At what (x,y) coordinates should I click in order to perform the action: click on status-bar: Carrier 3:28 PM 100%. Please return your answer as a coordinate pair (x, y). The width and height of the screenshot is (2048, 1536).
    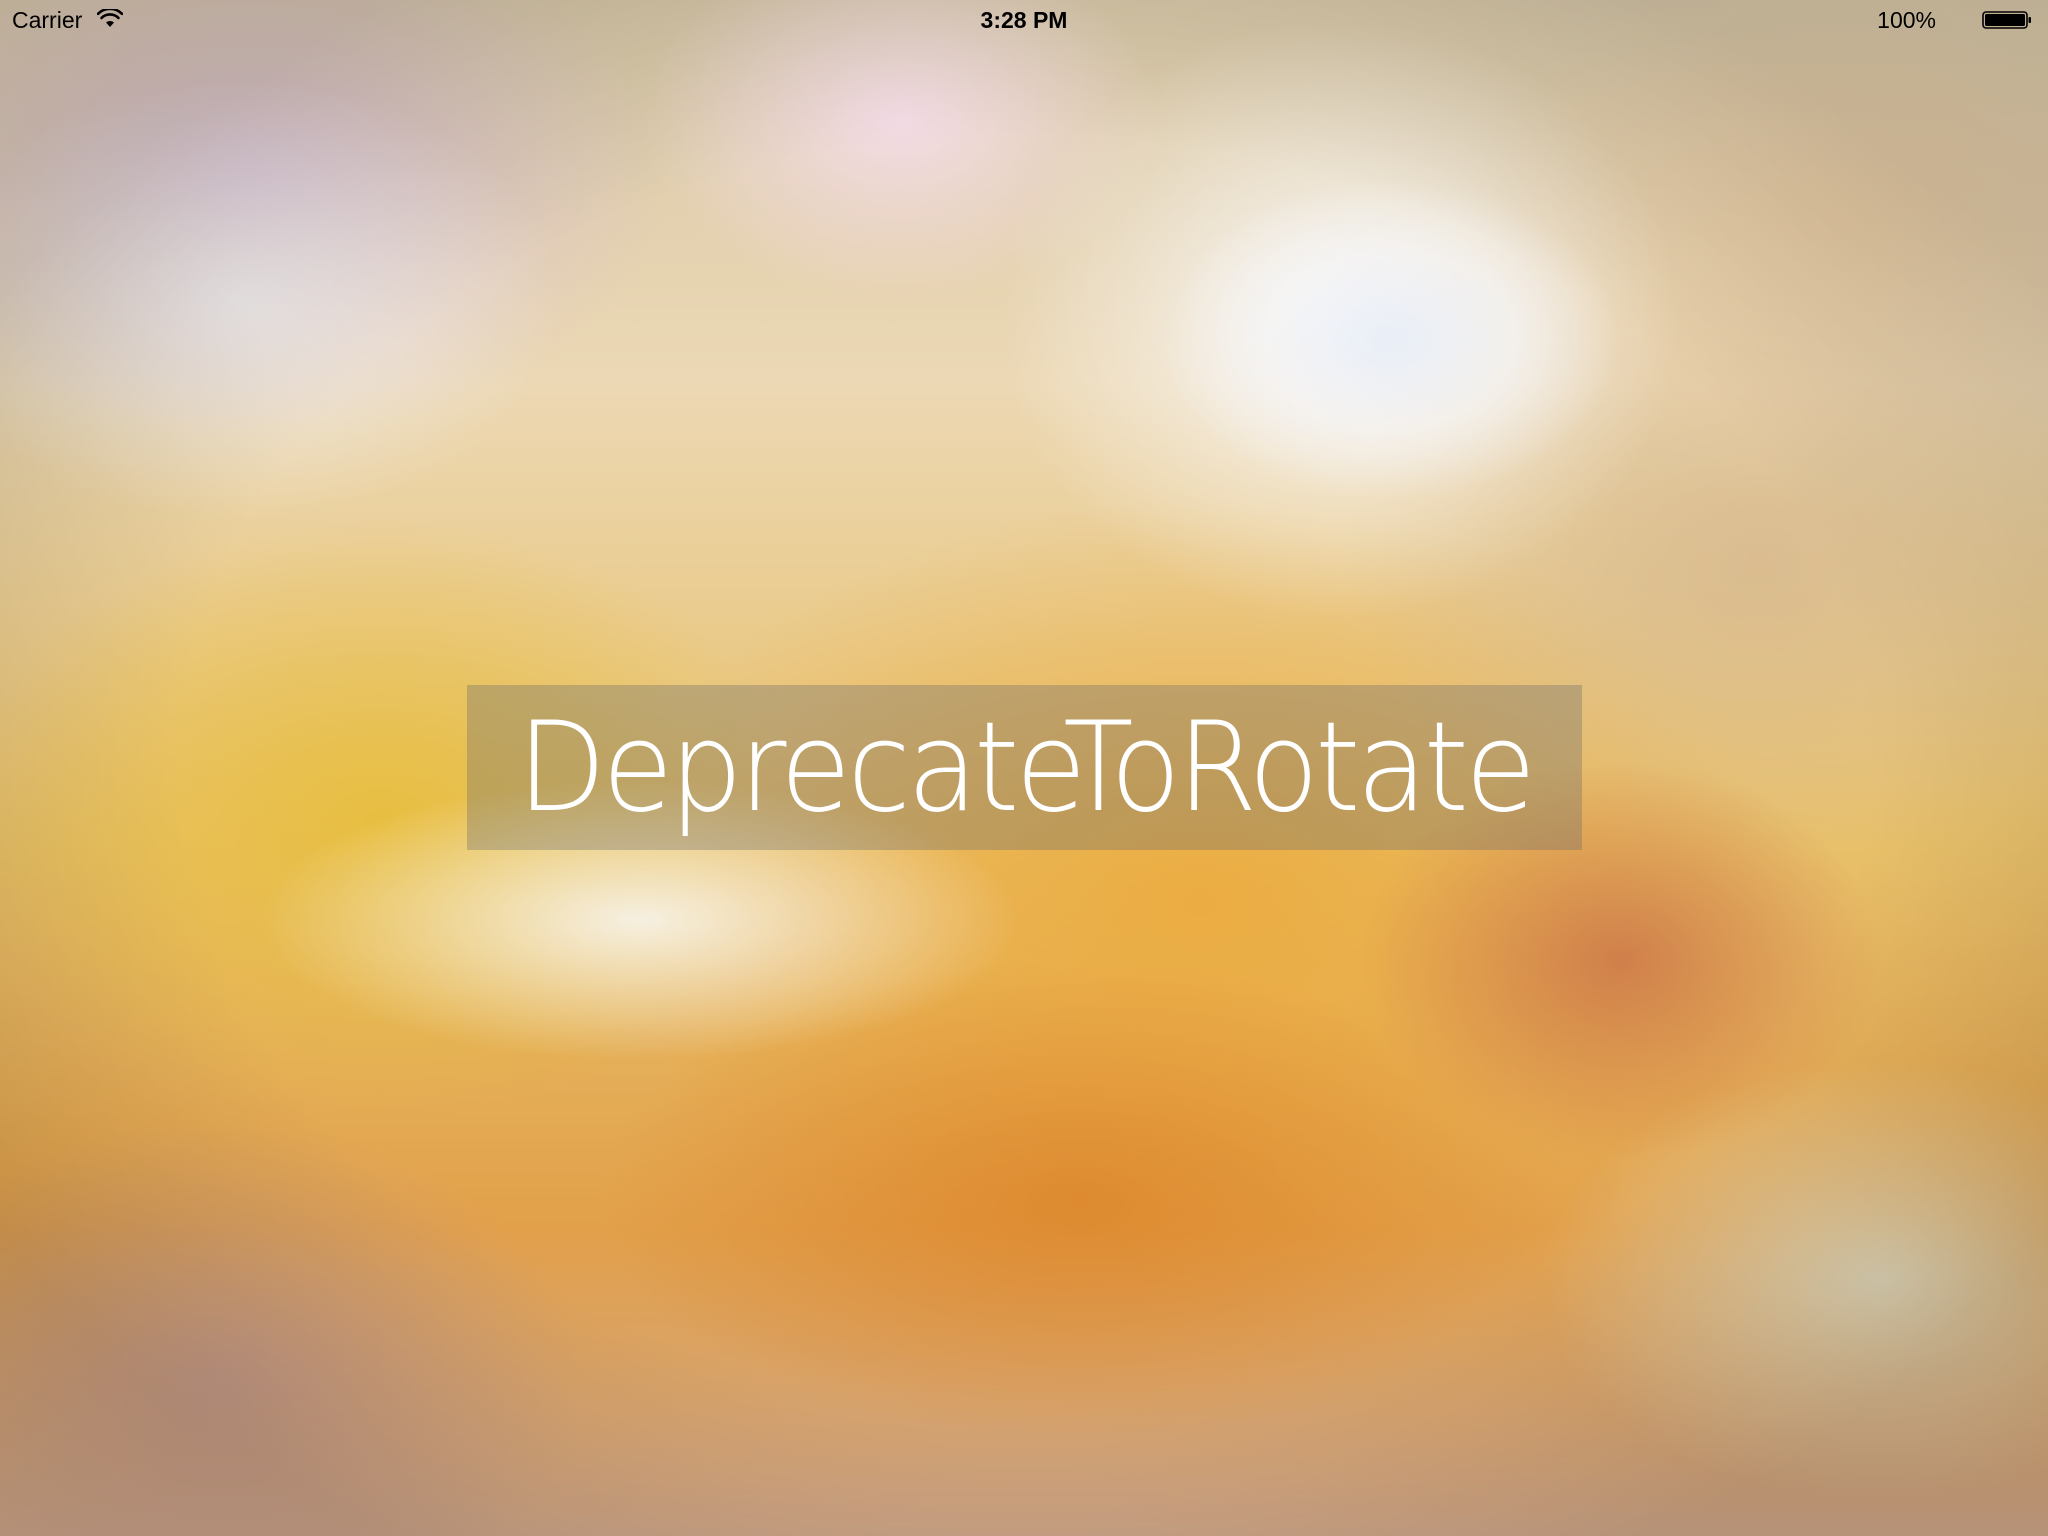
    Looking at the image, I should click on (1024, 20).